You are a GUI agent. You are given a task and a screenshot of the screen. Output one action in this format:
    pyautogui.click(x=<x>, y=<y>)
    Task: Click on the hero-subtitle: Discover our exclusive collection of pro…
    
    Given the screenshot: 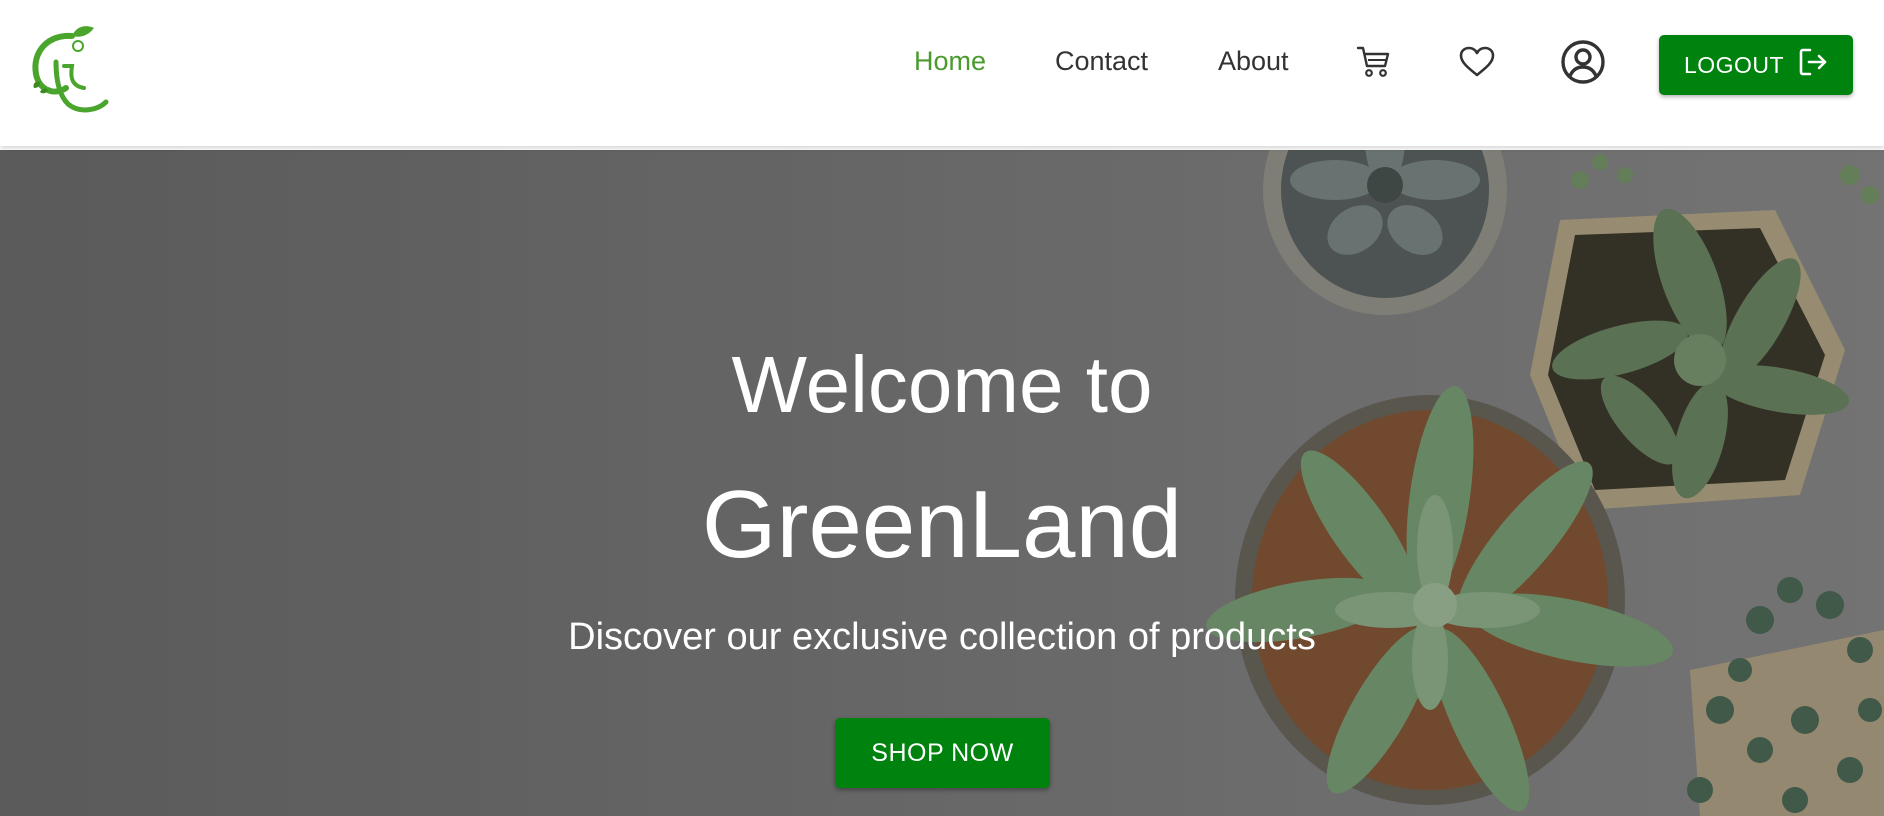 What is the action you would take?
    pyautogui.click(x=942, y=637)
    